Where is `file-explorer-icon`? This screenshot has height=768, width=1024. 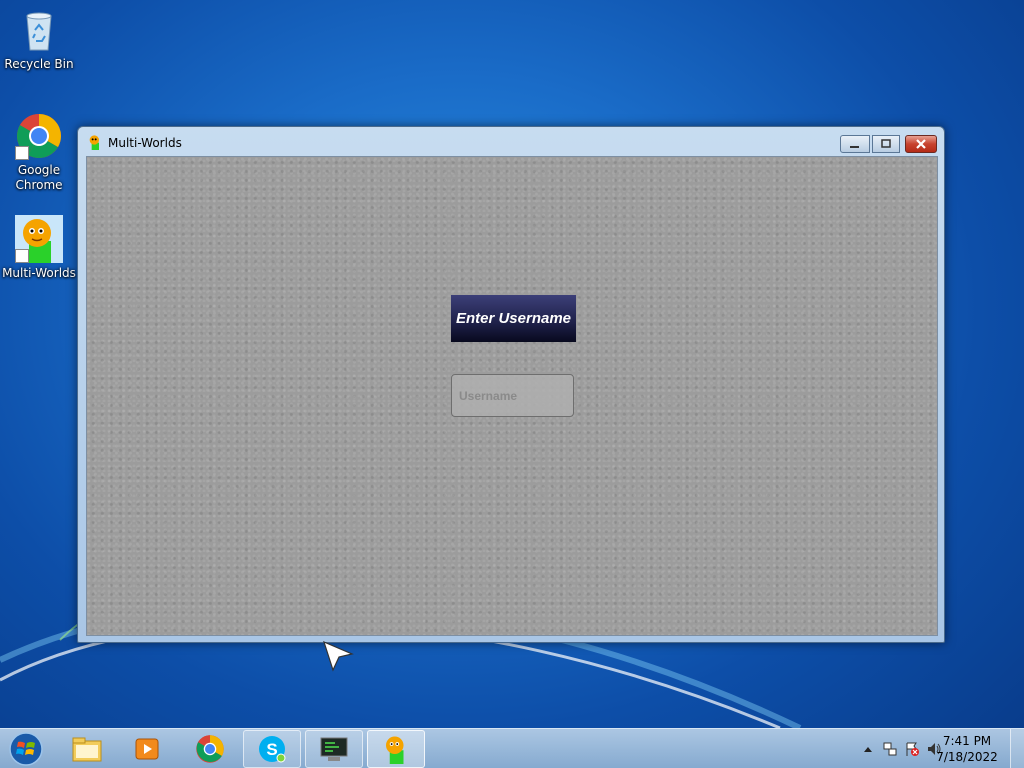 file-explorer-icon is located at coordinates (87, 749).